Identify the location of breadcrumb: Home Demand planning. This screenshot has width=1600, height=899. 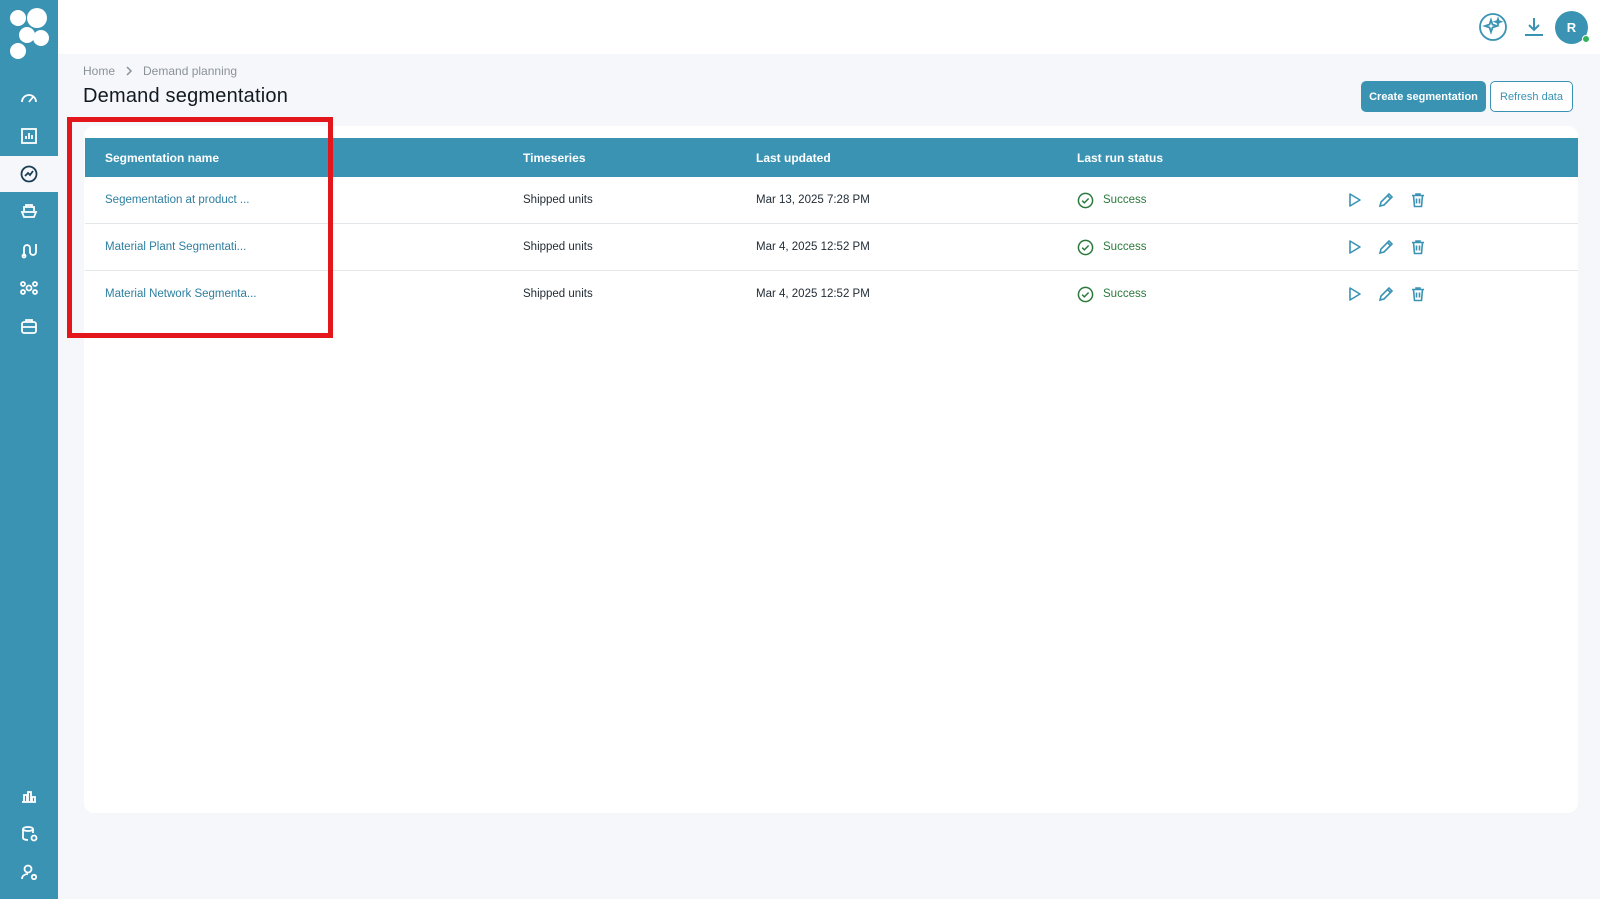
(160, 71).